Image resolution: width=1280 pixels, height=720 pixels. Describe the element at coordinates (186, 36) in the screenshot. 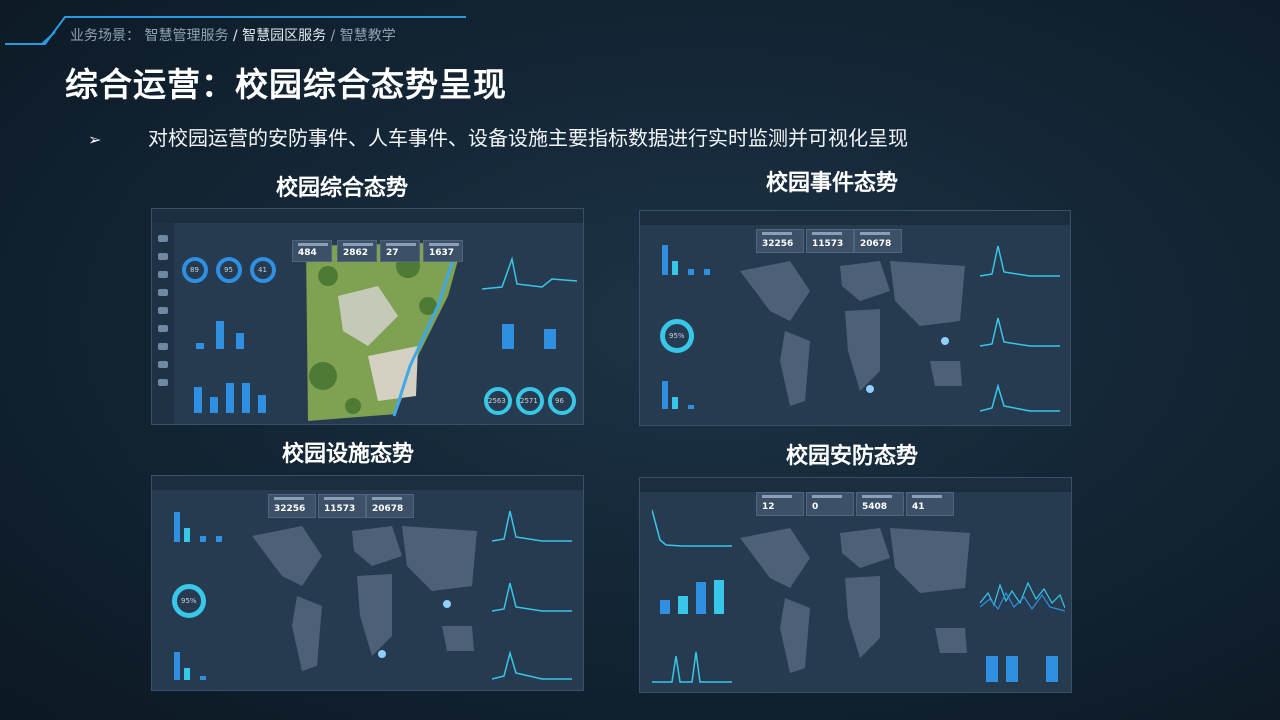

I see `breadcrumb-item-management: 智慧管理服务` at that location.